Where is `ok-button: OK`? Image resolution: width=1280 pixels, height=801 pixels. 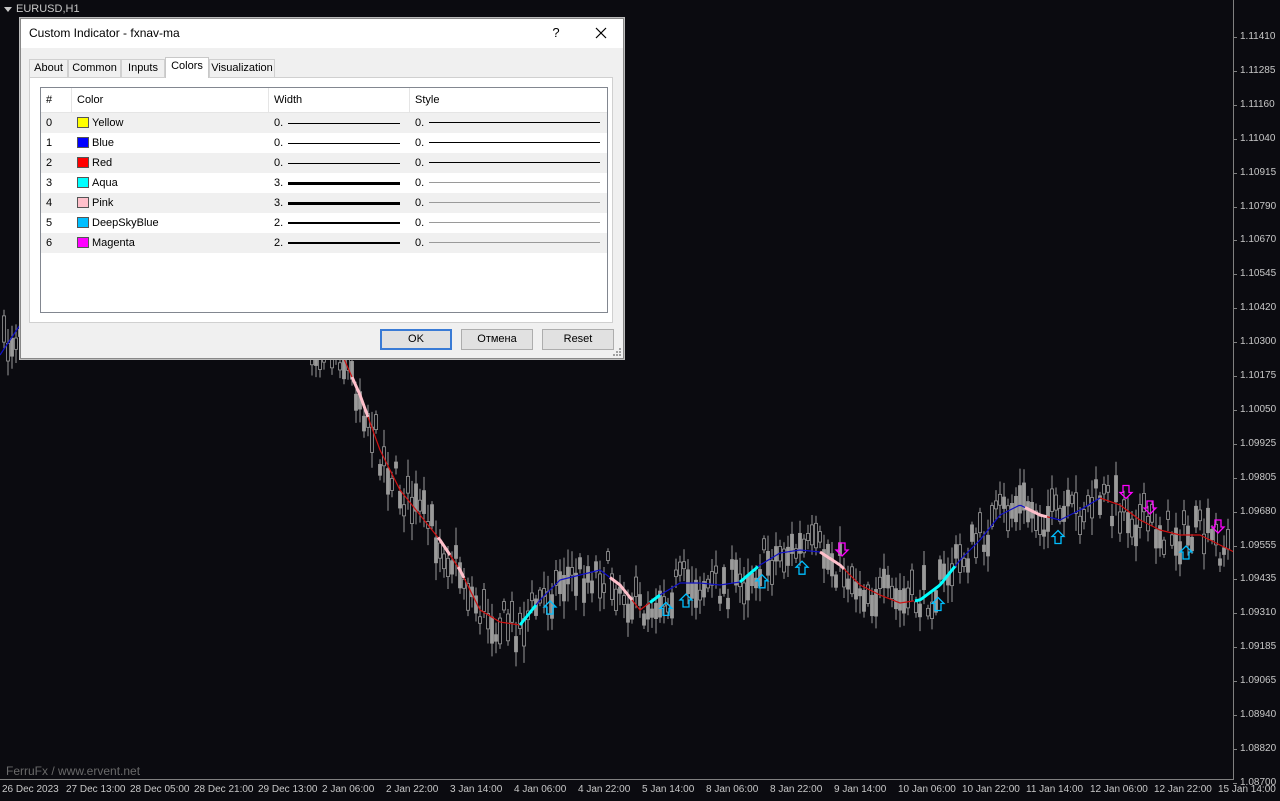
ok-button: OK is located at coordinates (416, 339).